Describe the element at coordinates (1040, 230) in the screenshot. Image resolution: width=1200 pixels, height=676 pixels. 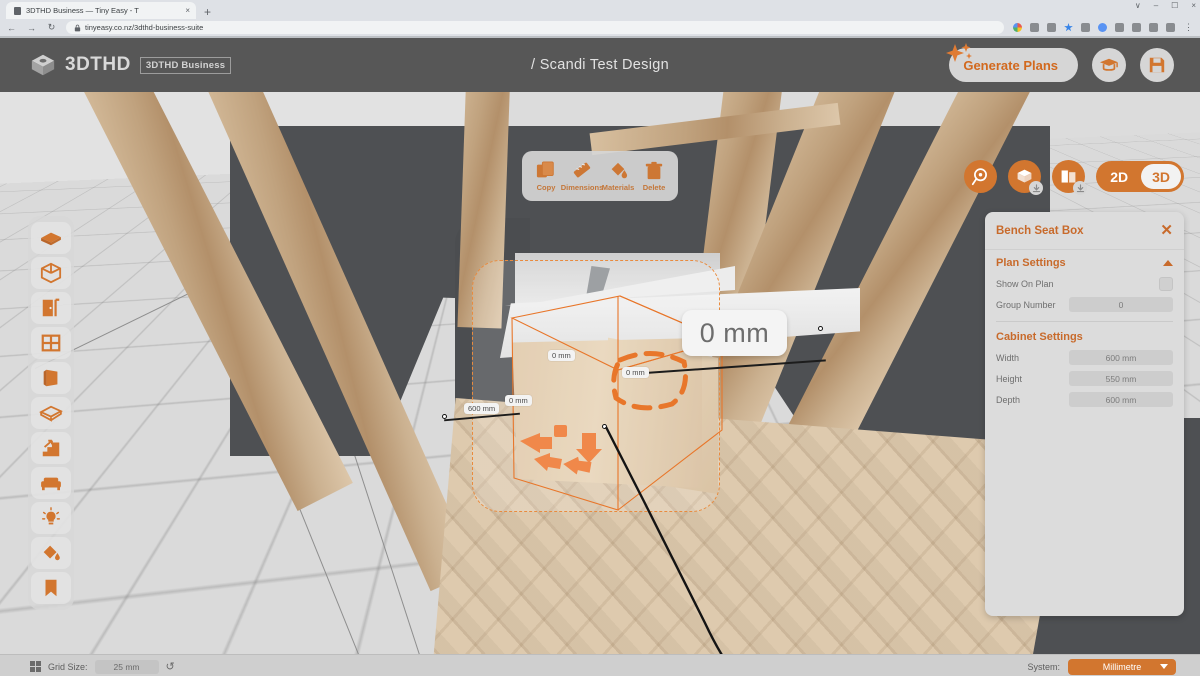
I see `properties-panel-title: Bench Seat Box` at that location.